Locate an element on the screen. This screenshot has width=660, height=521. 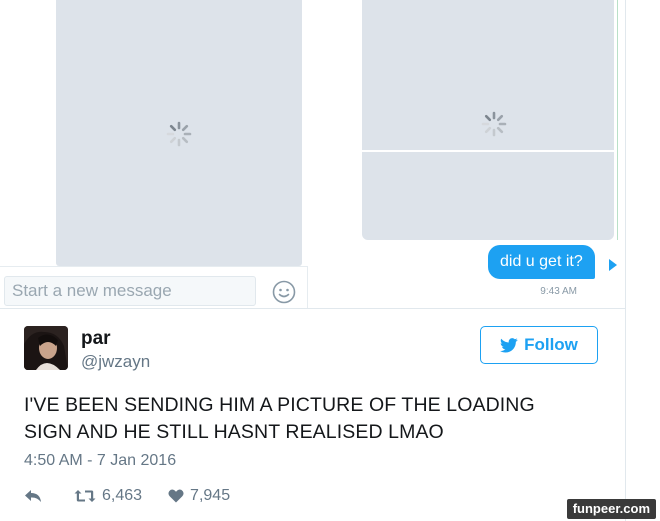
follow-label: Follow is located at coordinates (551, 344).